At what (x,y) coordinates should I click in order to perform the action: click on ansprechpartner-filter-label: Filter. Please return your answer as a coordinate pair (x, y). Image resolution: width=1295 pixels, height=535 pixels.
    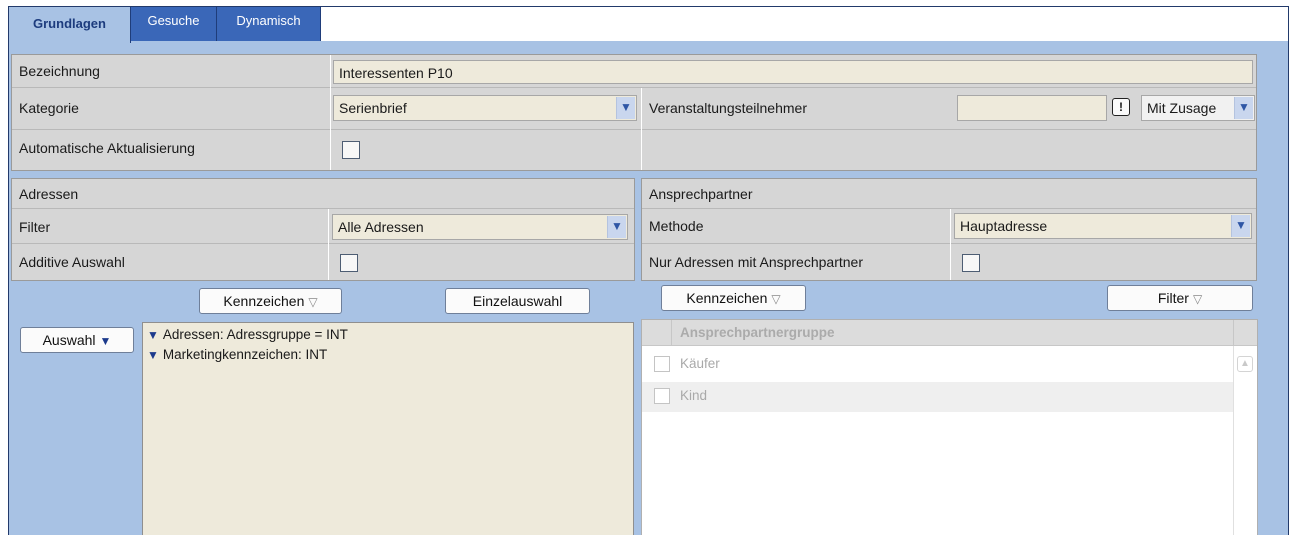
    Looking at the image, I should click on (1173, 298).